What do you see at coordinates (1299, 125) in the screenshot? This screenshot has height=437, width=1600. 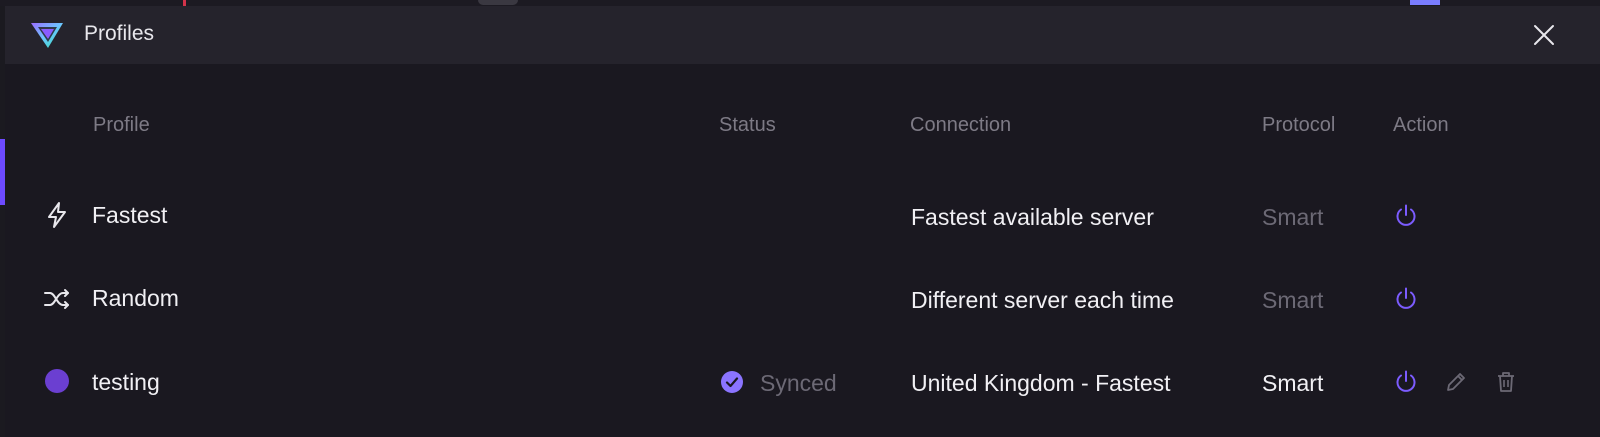 I see `column-header-protocol: Protocol` at bounding box center [1299, 125].